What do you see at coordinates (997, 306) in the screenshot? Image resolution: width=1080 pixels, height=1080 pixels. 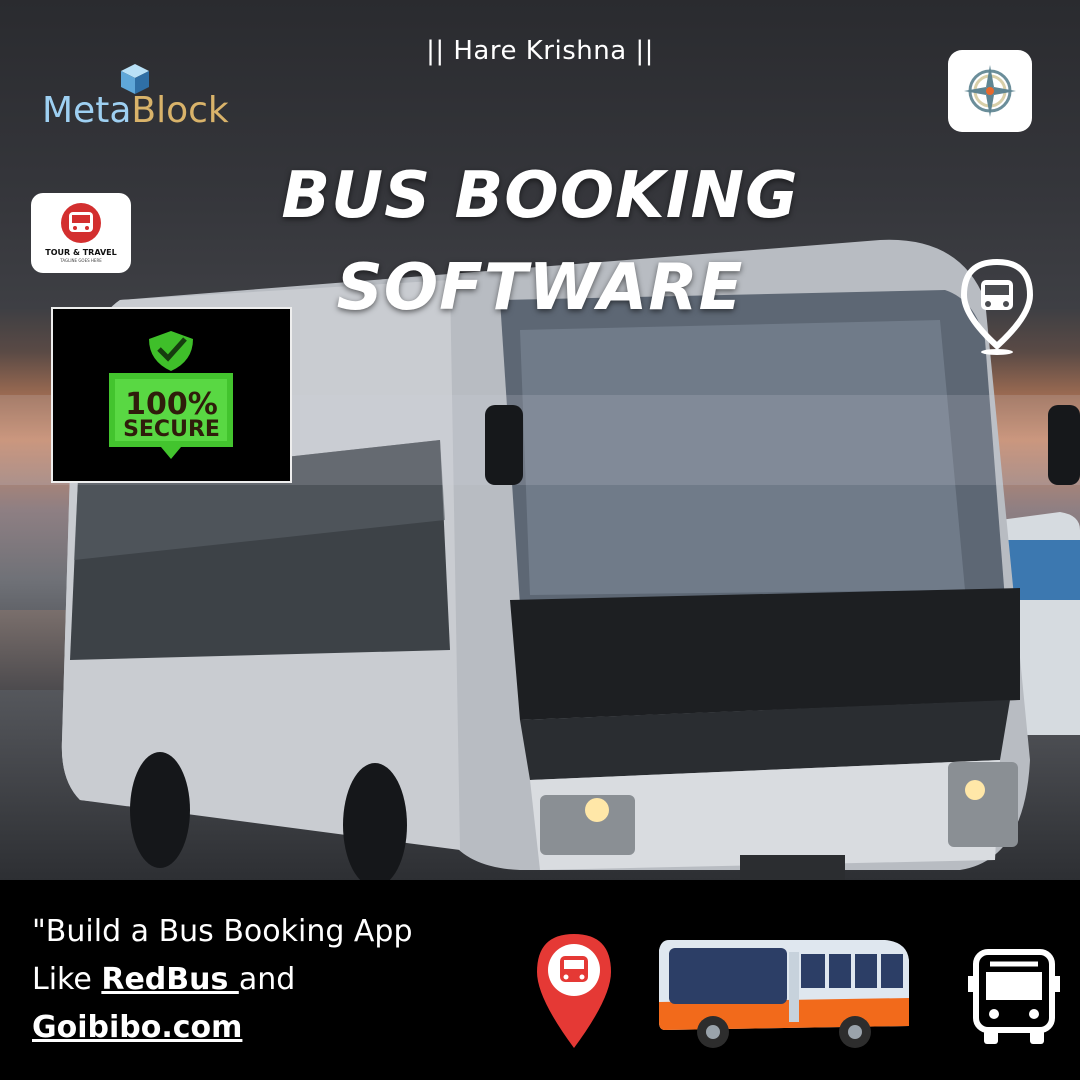 I see `bus-location-pin-icon` at bounding box center [997, 306].